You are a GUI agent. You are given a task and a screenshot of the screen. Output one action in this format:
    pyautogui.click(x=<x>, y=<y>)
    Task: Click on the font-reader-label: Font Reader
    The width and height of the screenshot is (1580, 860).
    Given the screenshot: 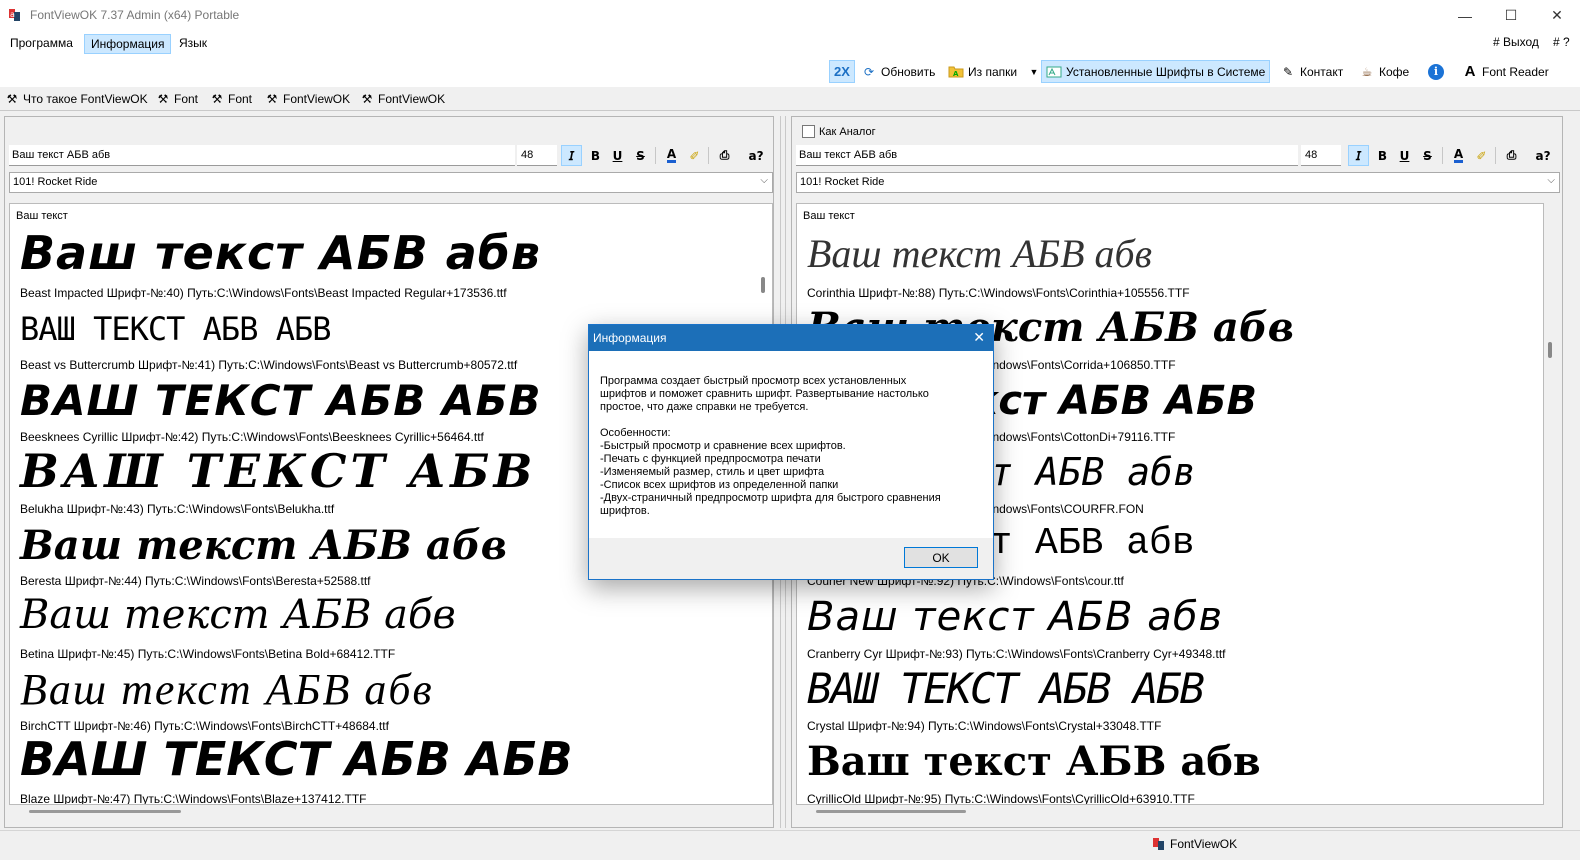 What is the action you would take?
    pyautogui.click(x=1515, y=71)
    